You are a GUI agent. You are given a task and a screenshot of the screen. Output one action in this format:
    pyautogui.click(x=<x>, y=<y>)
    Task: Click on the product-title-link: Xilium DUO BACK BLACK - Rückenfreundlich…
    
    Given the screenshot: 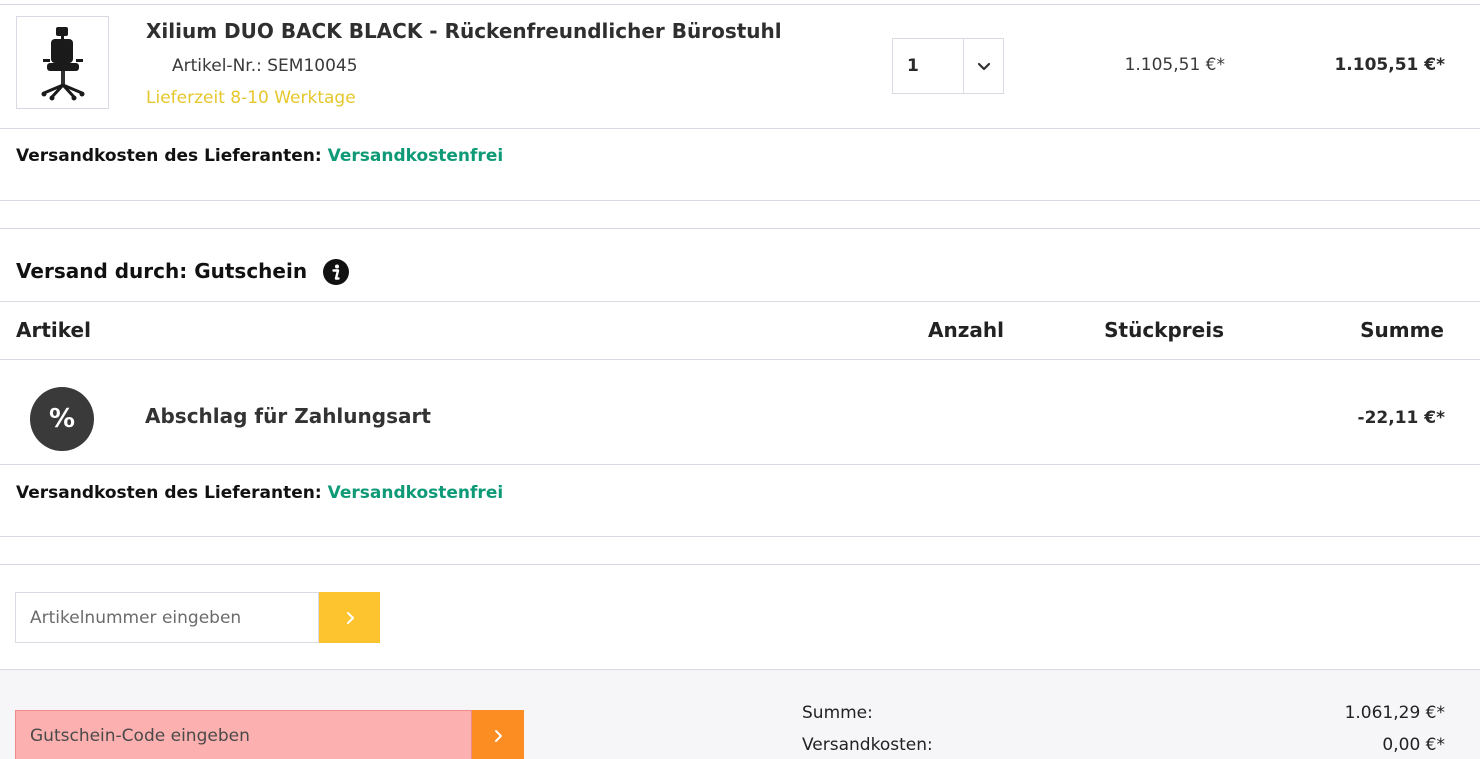 What is the action you would take?
    pyautogui.click(x=464, y=31)
    